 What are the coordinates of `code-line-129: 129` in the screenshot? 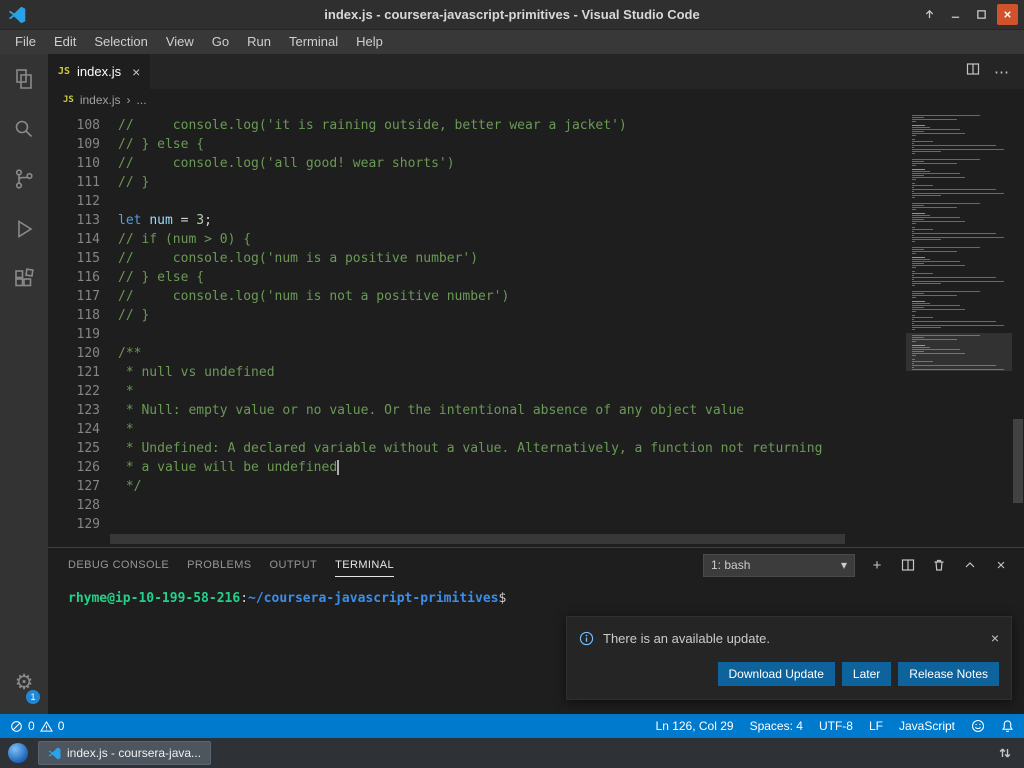 It's located at (477, 524).